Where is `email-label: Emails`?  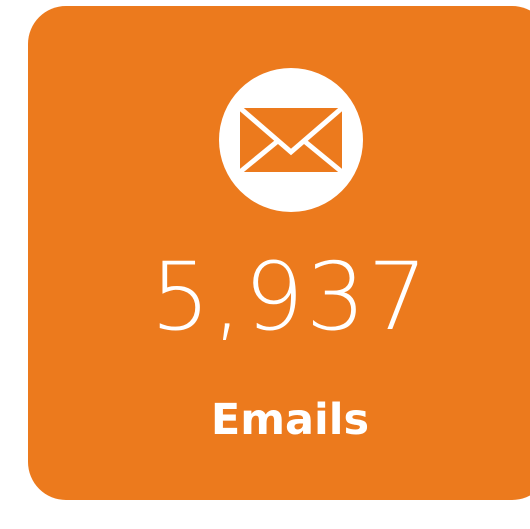 email-label: Emails is located at coordinates (290, 420).